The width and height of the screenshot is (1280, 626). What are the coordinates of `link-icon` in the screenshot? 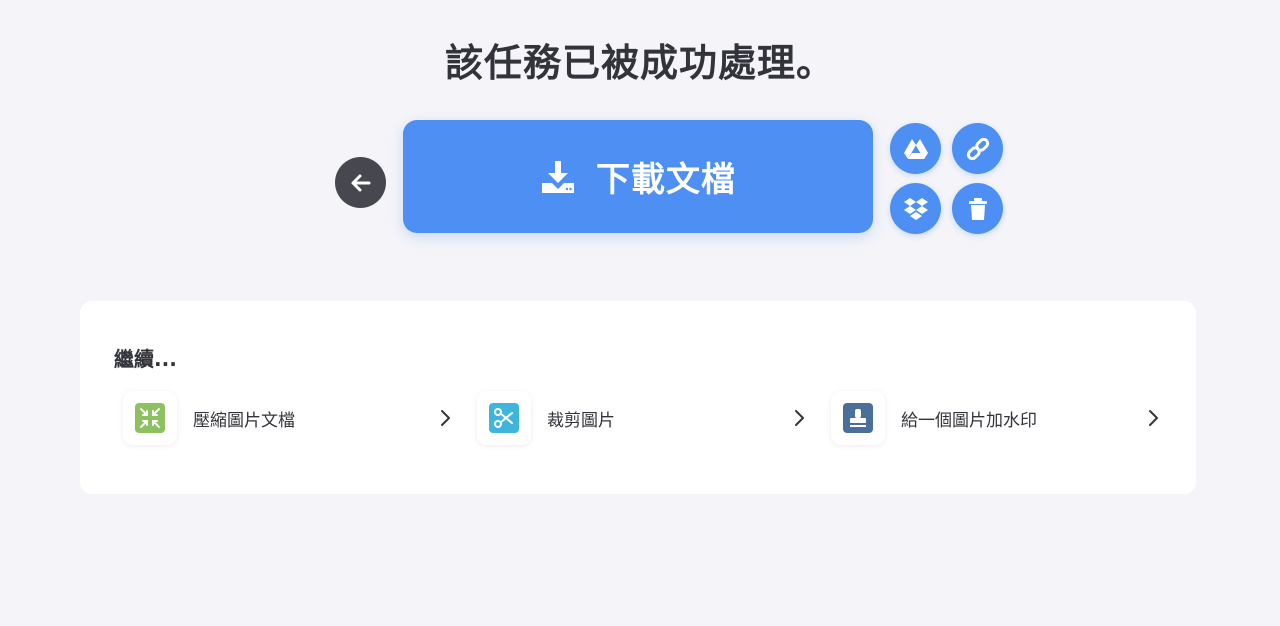 It's located at (977, 148).